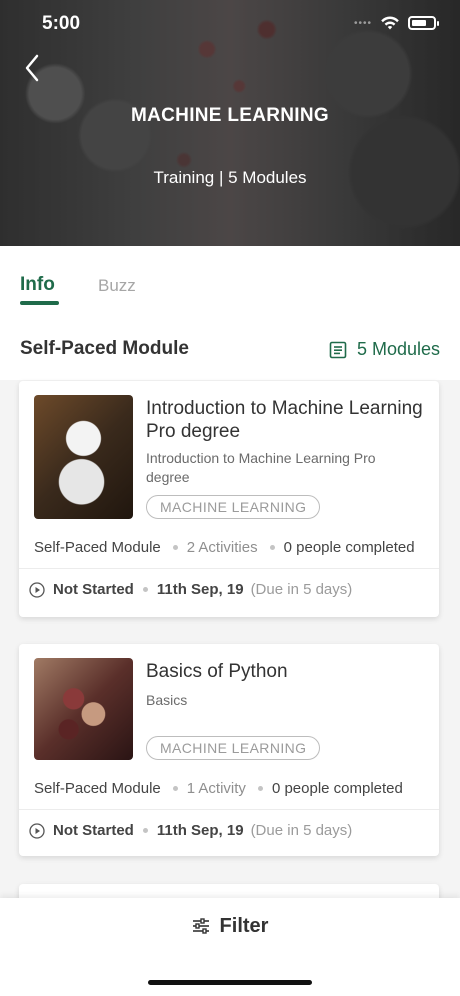 The image size is (460, 996). I want to click on status-icons: ••••, so click(396, 23).